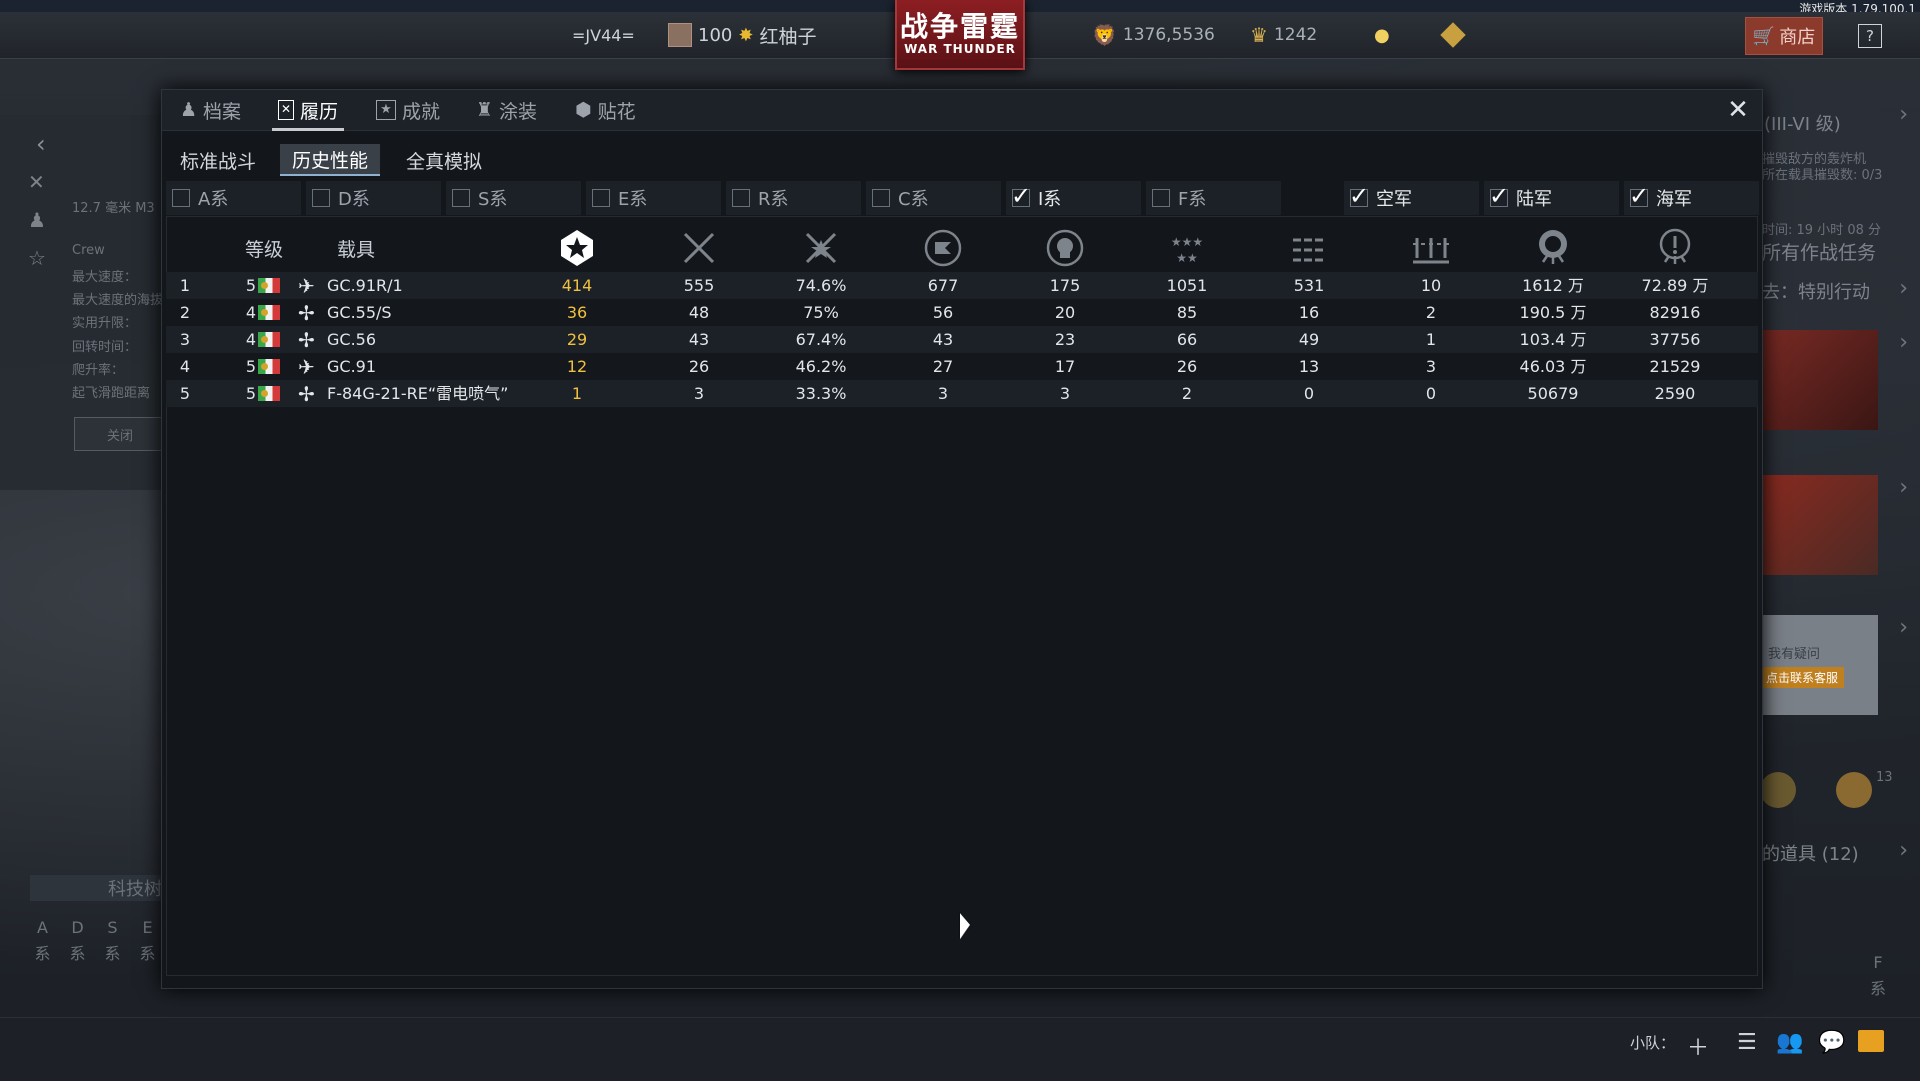  What do you see at coordinates (42, 941) in the screenshot?
I see `tech-col-a: A系` at bounding box center [42, 941].